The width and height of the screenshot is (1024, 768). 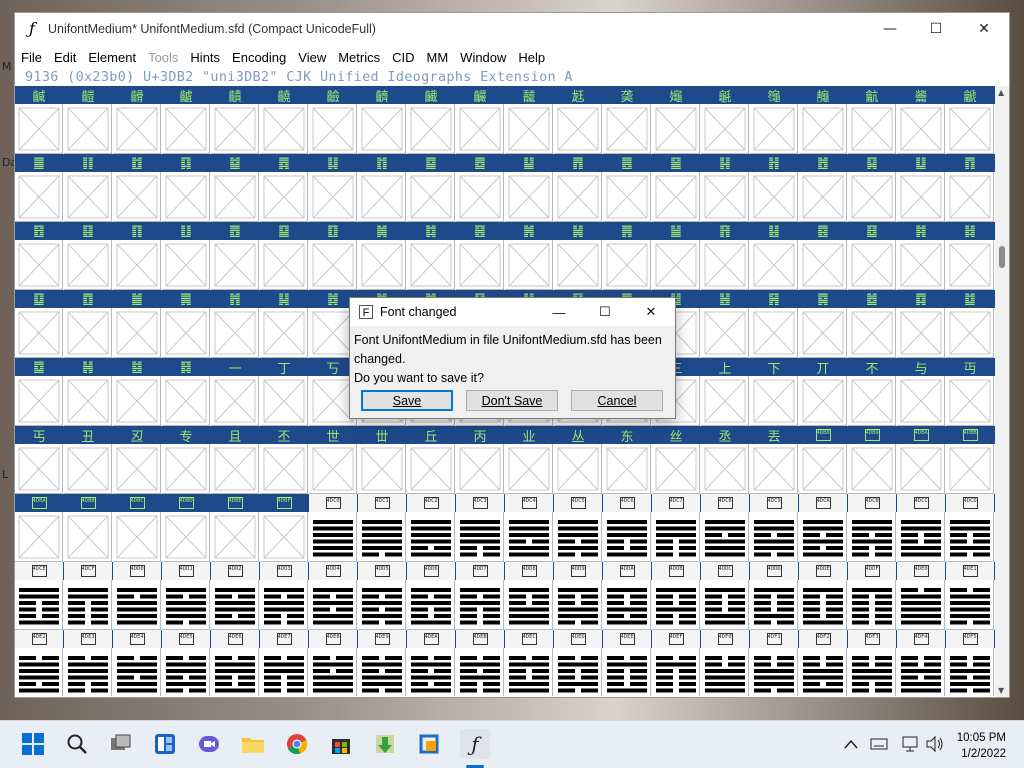 I want to click on glyph-label: 与, so click(x=921, y=367).